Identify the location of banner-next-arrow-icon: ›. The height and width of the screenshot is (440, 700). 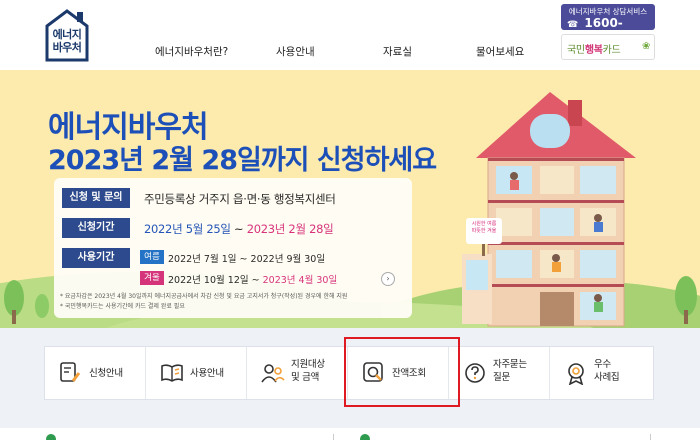
(388, 279).